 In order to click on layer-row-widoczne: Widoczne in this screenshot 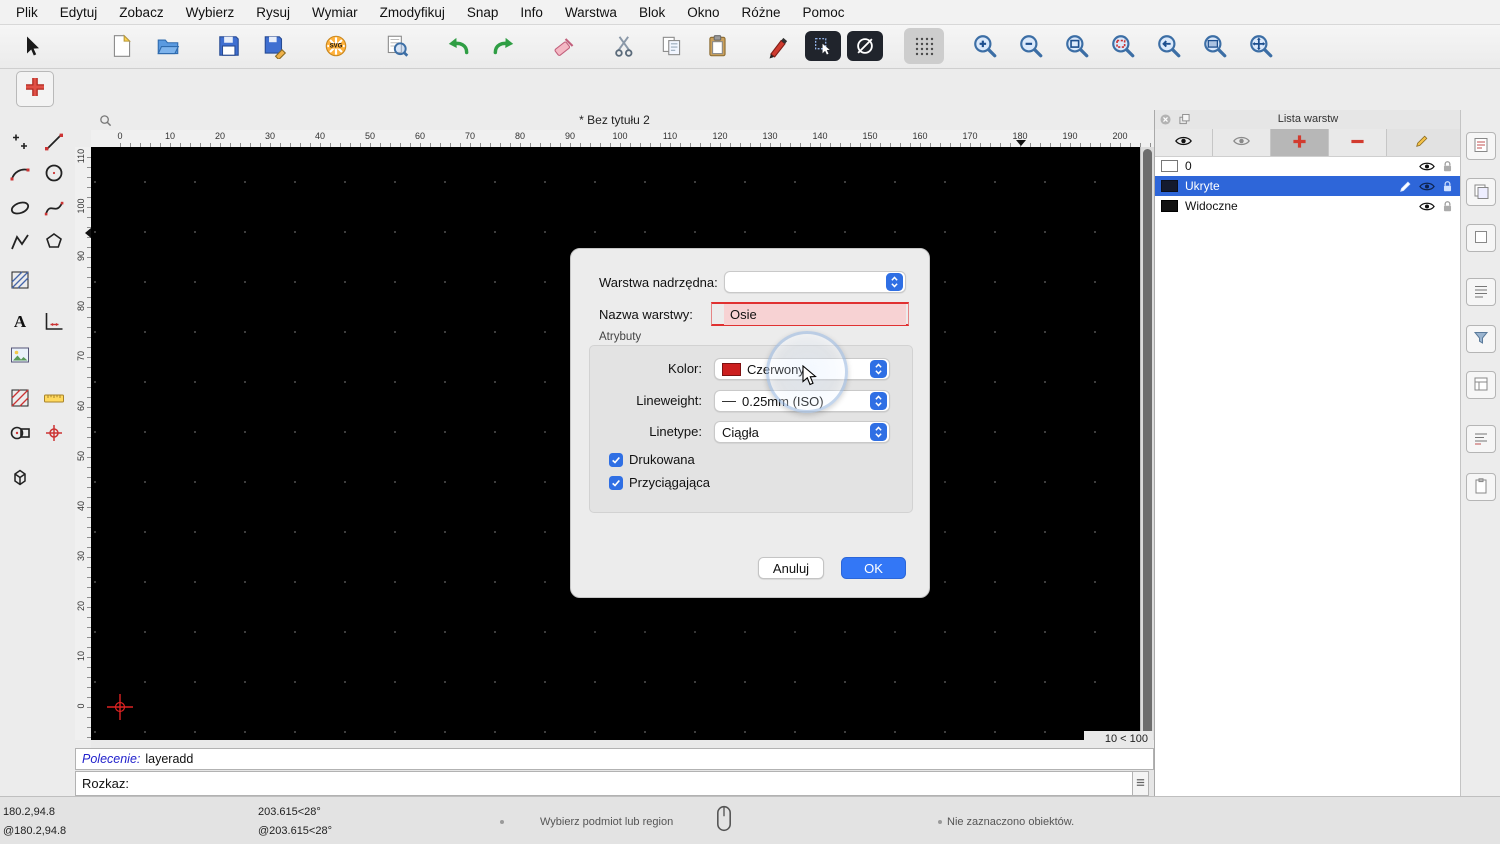, I will do `click(1308, 206)`.